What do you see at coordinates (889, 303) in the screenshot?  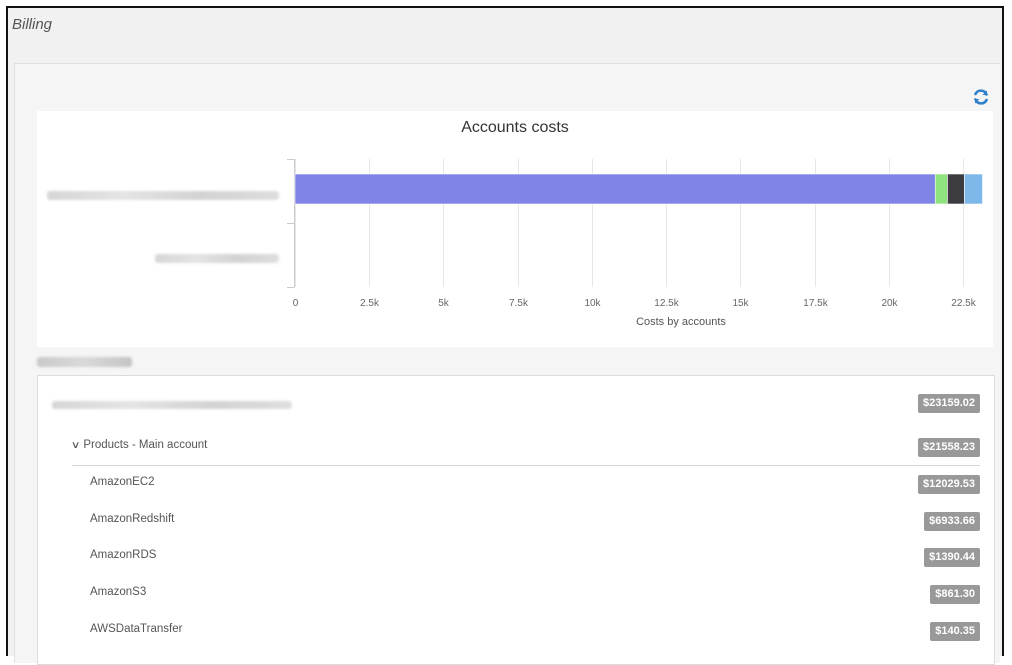 I see `x-tick-label: 20k` at bounding box center [889, 303].